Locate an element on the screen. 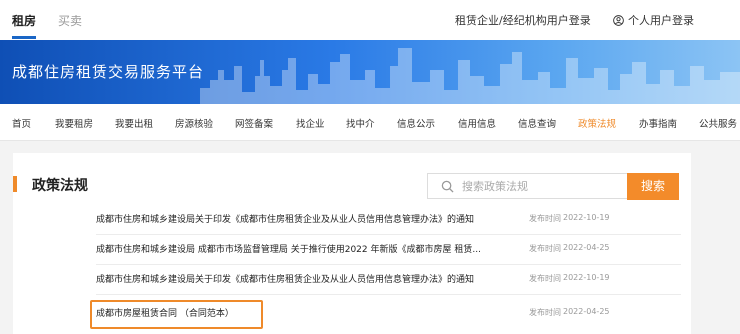  section-marker is located at coordinates (15, 184).